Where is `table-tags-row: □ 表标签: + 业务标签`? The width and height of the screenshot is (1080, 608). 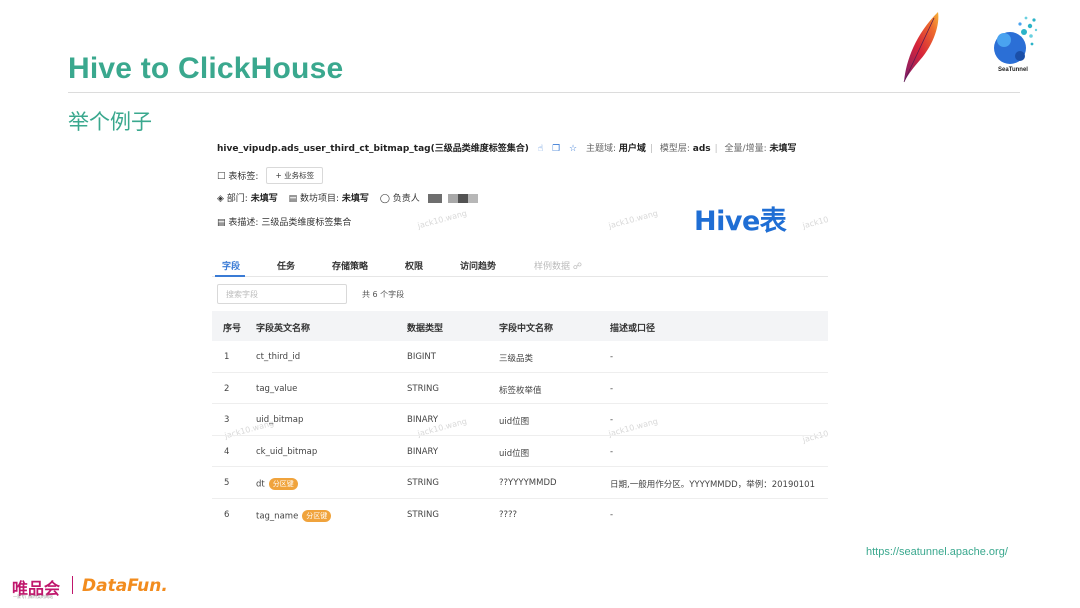
table-tags-row: □ 表标签: + 业务标签 is located at coordinates (270, 175).